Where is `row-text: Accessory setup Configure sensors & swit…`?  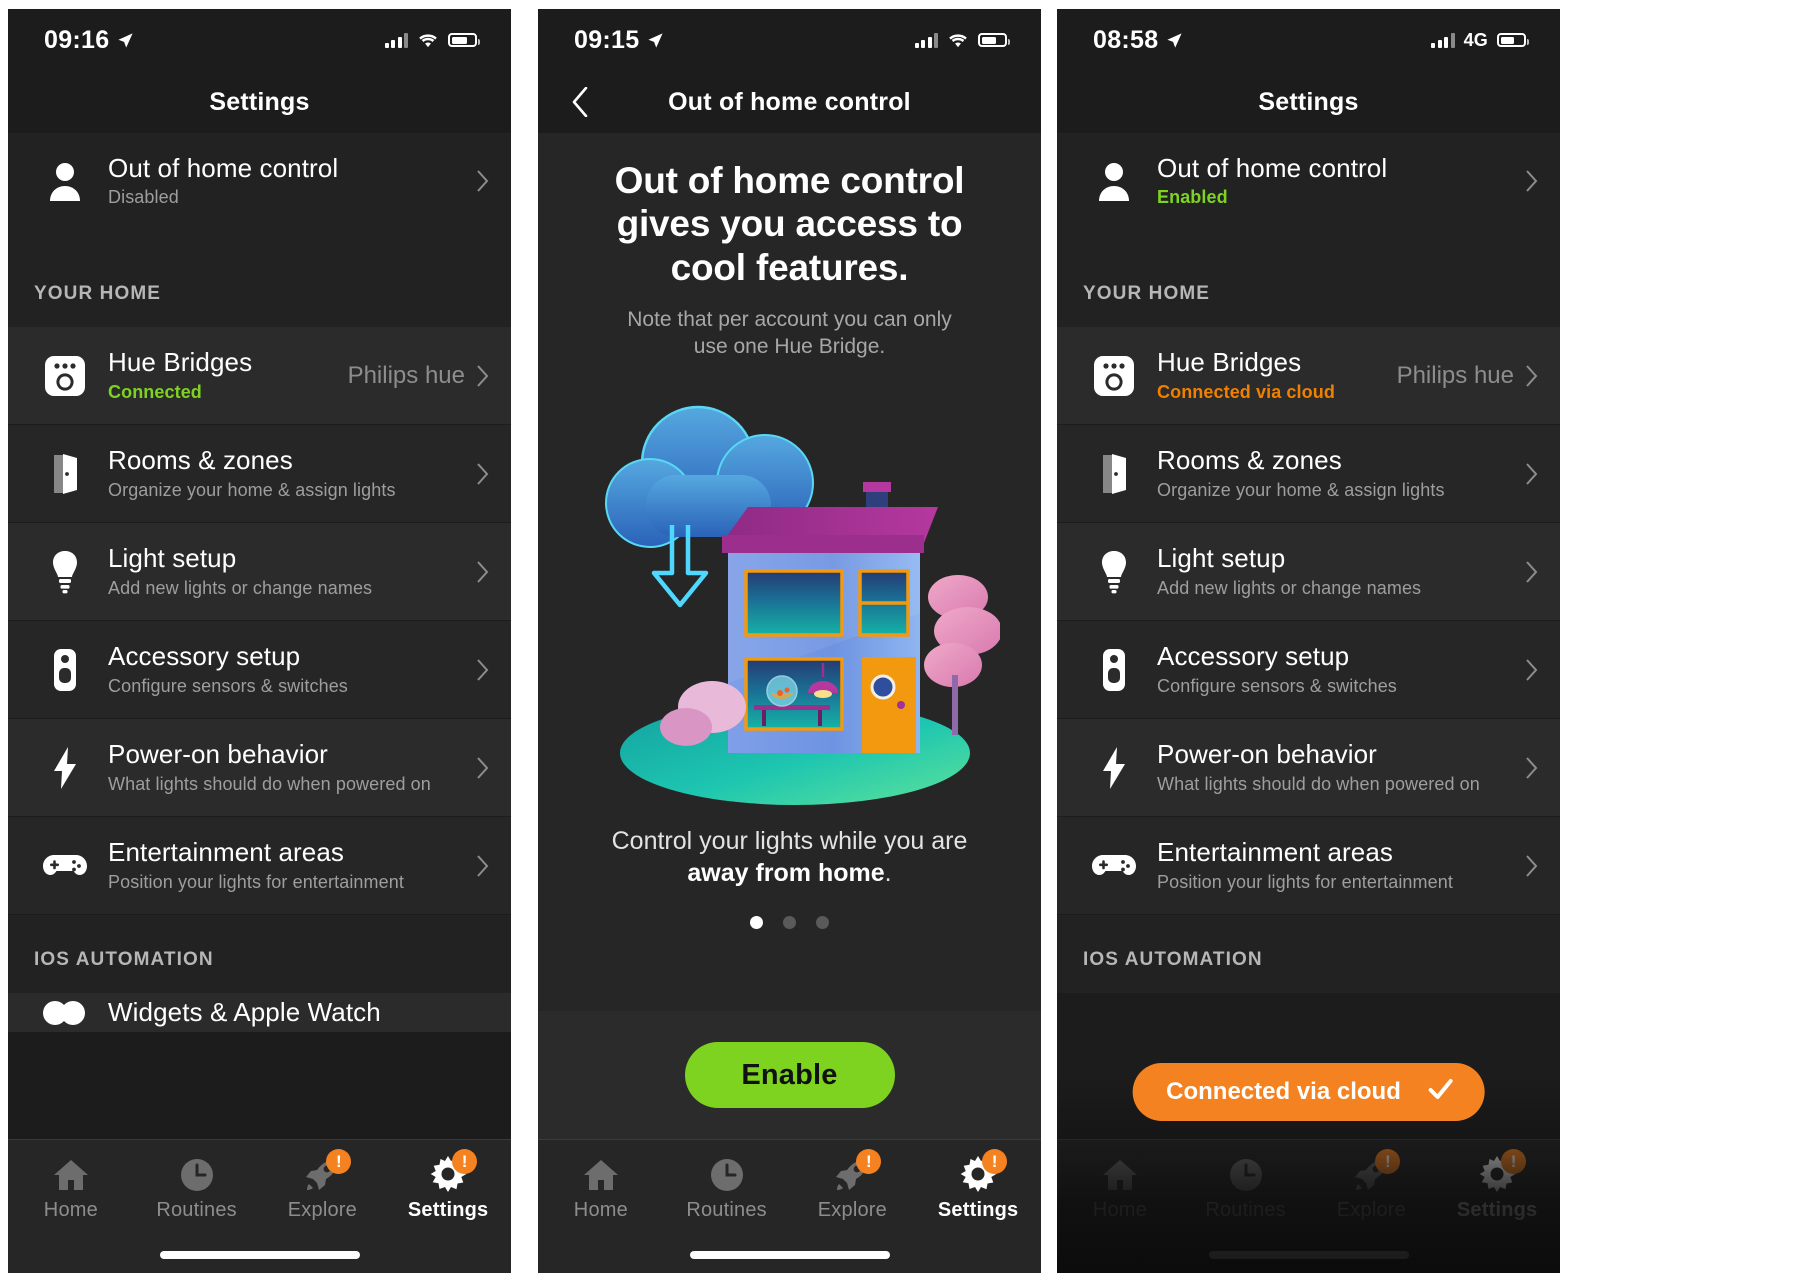 row-text: Accessory setup Configure sensors & swit… is located at coordinates (1335, 669).